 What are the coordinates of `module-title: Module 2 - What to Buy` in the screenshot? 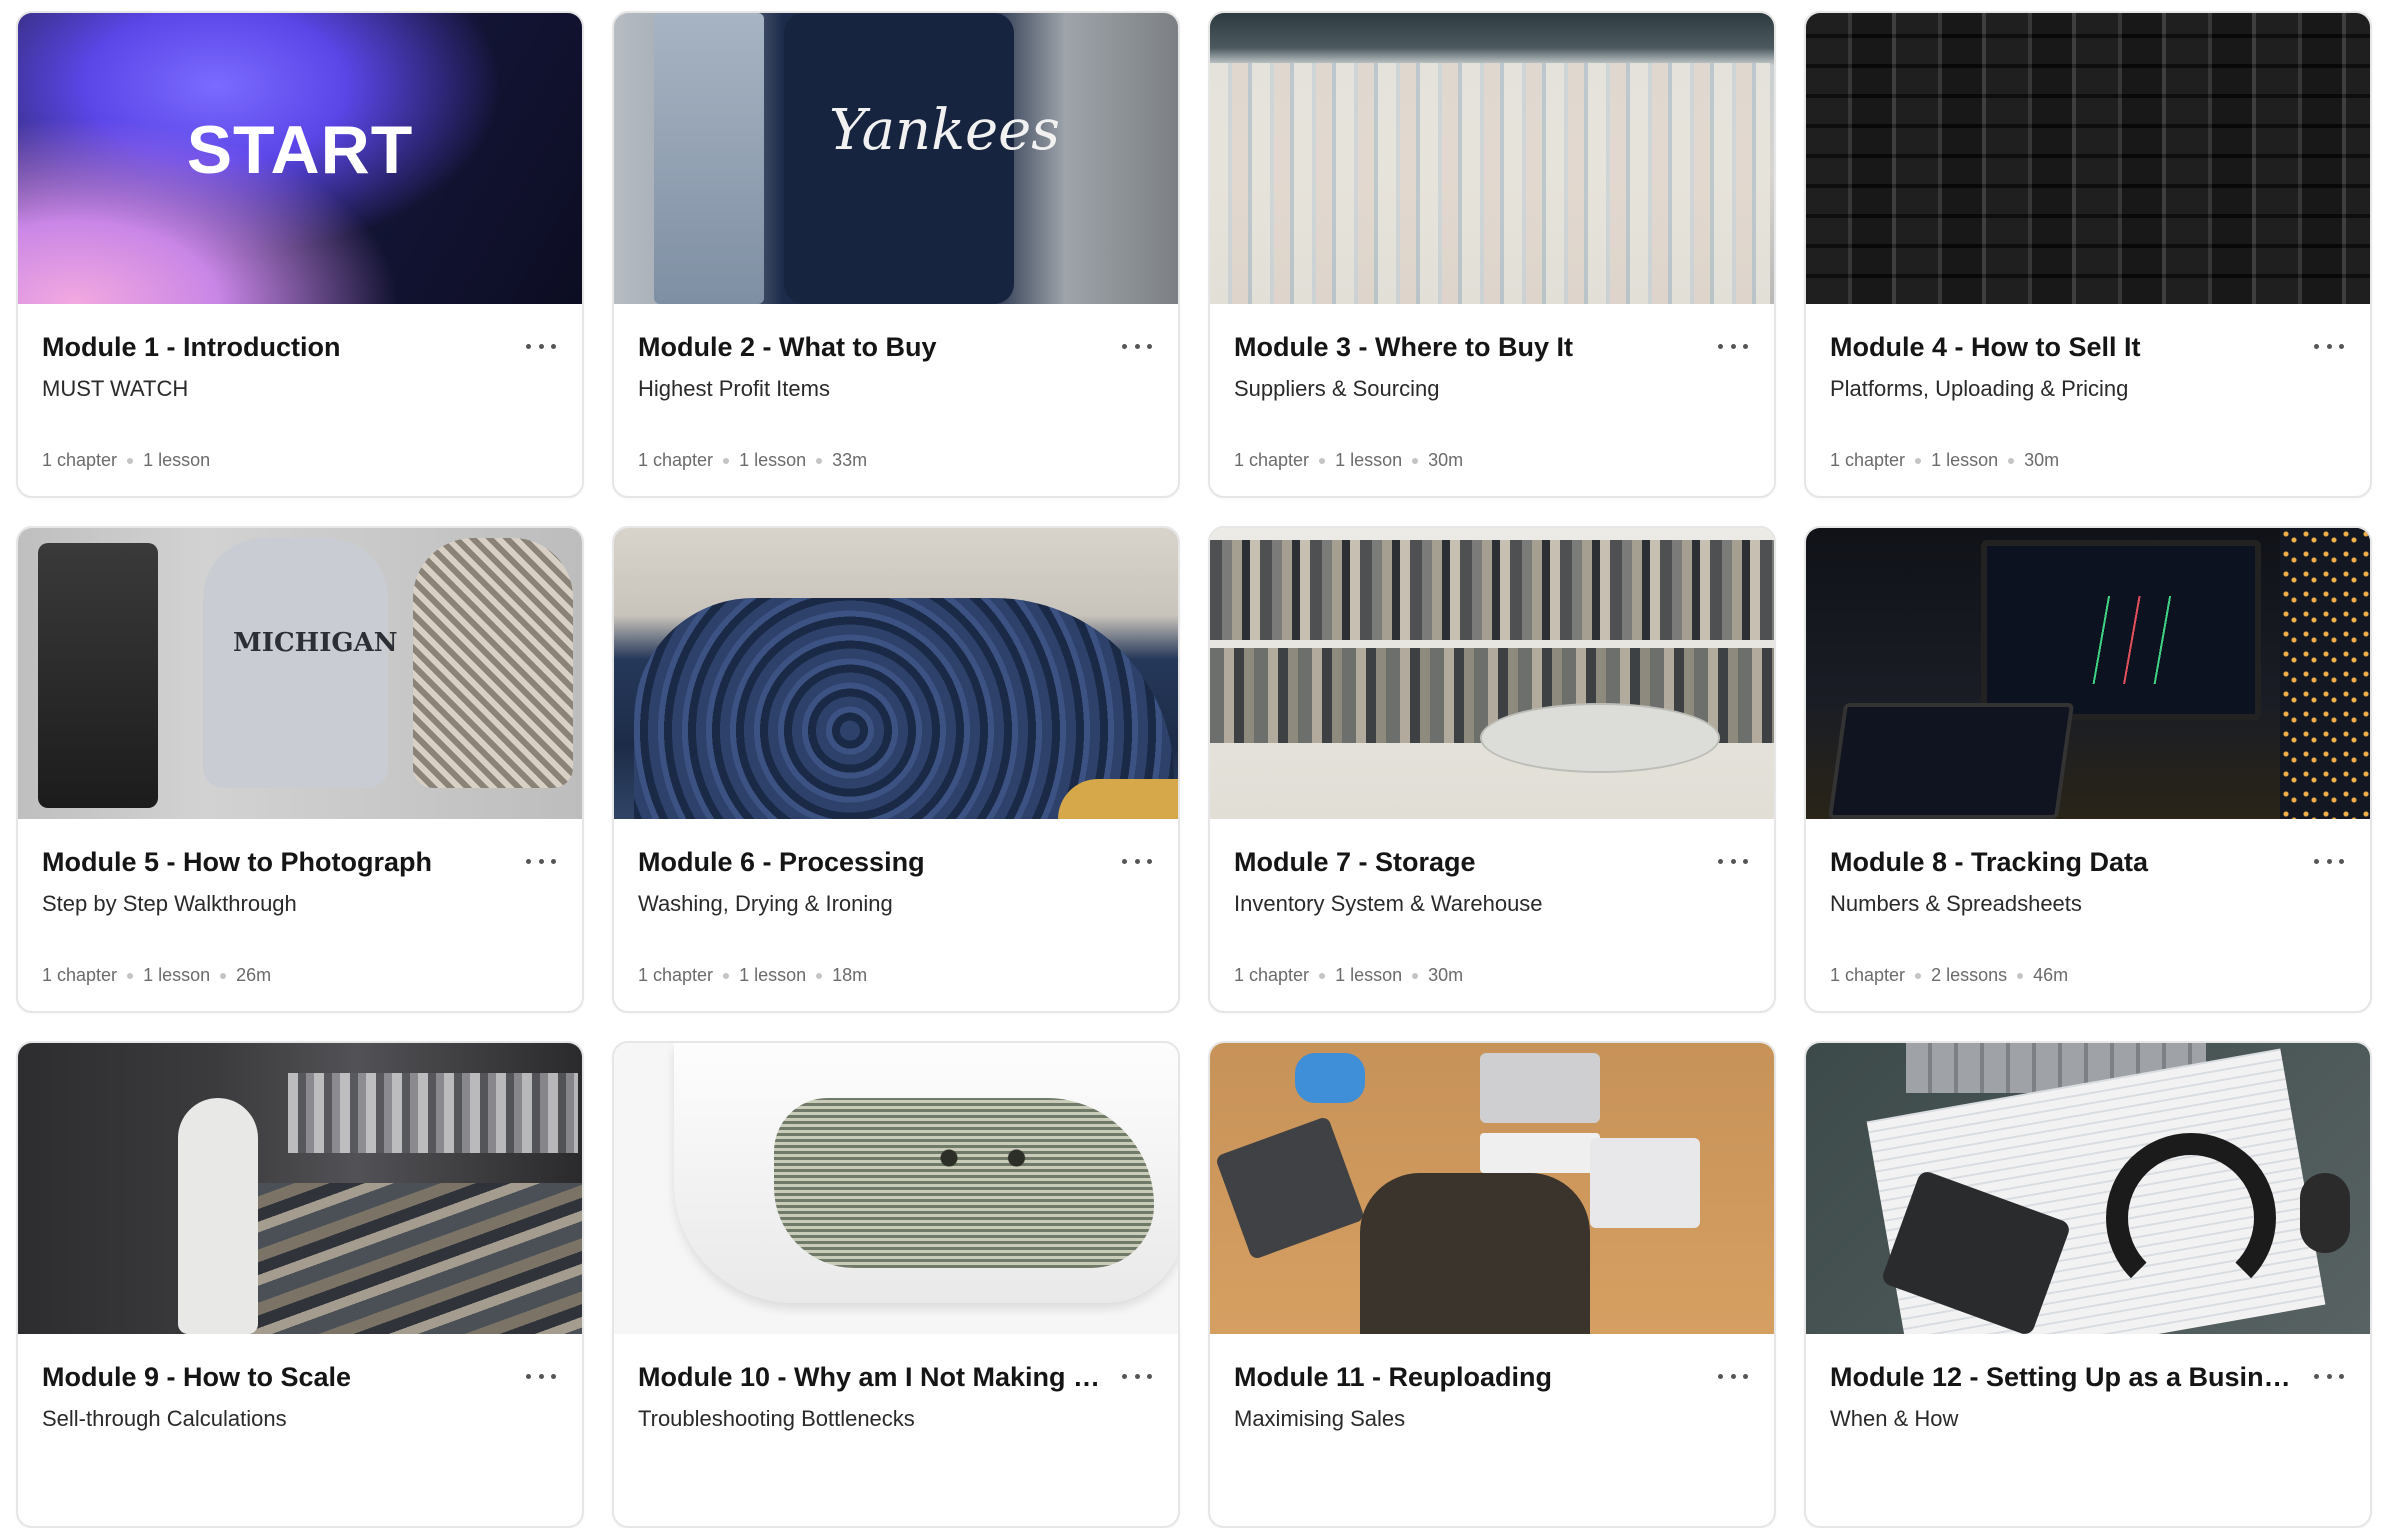 It's located at (873, 347).